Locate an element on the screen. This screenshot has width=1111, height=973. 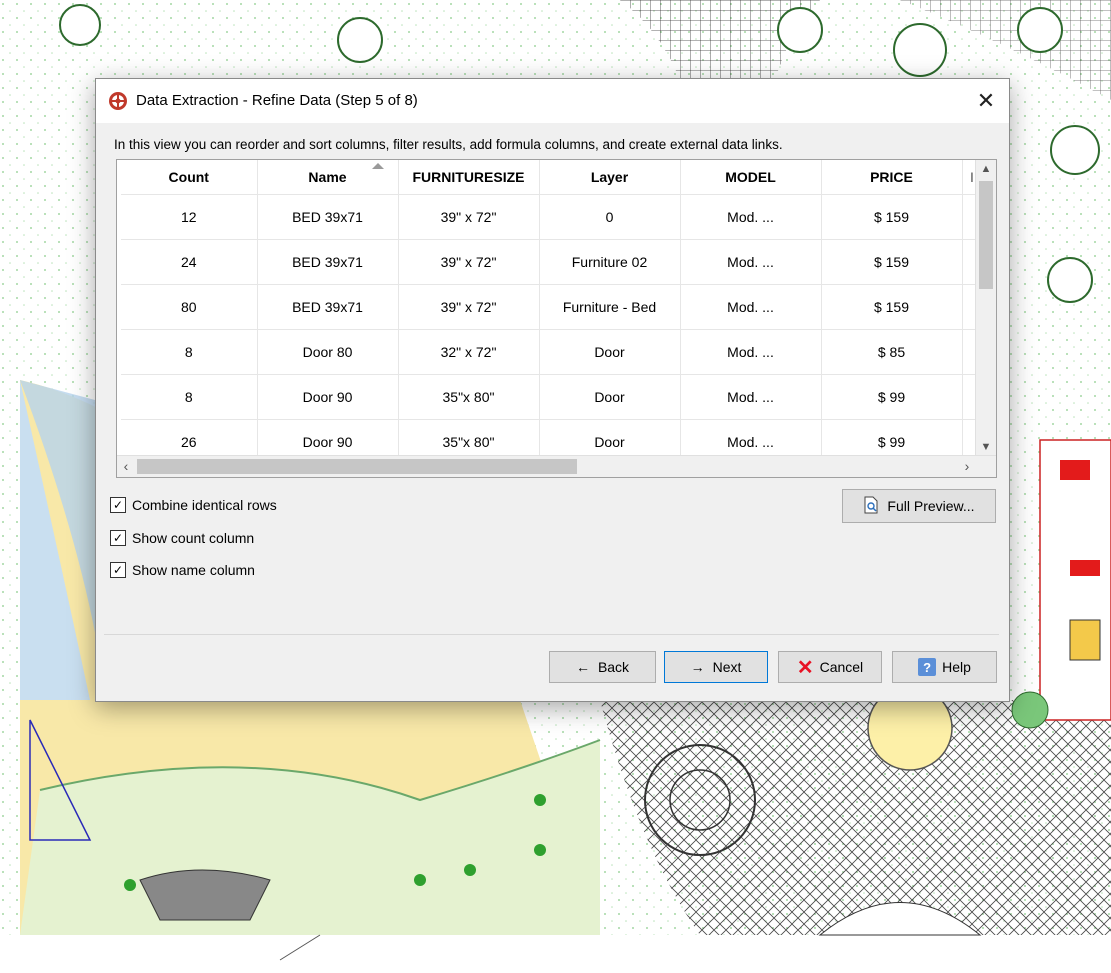
cell-count: 12 is located at coordinates (189, 217).